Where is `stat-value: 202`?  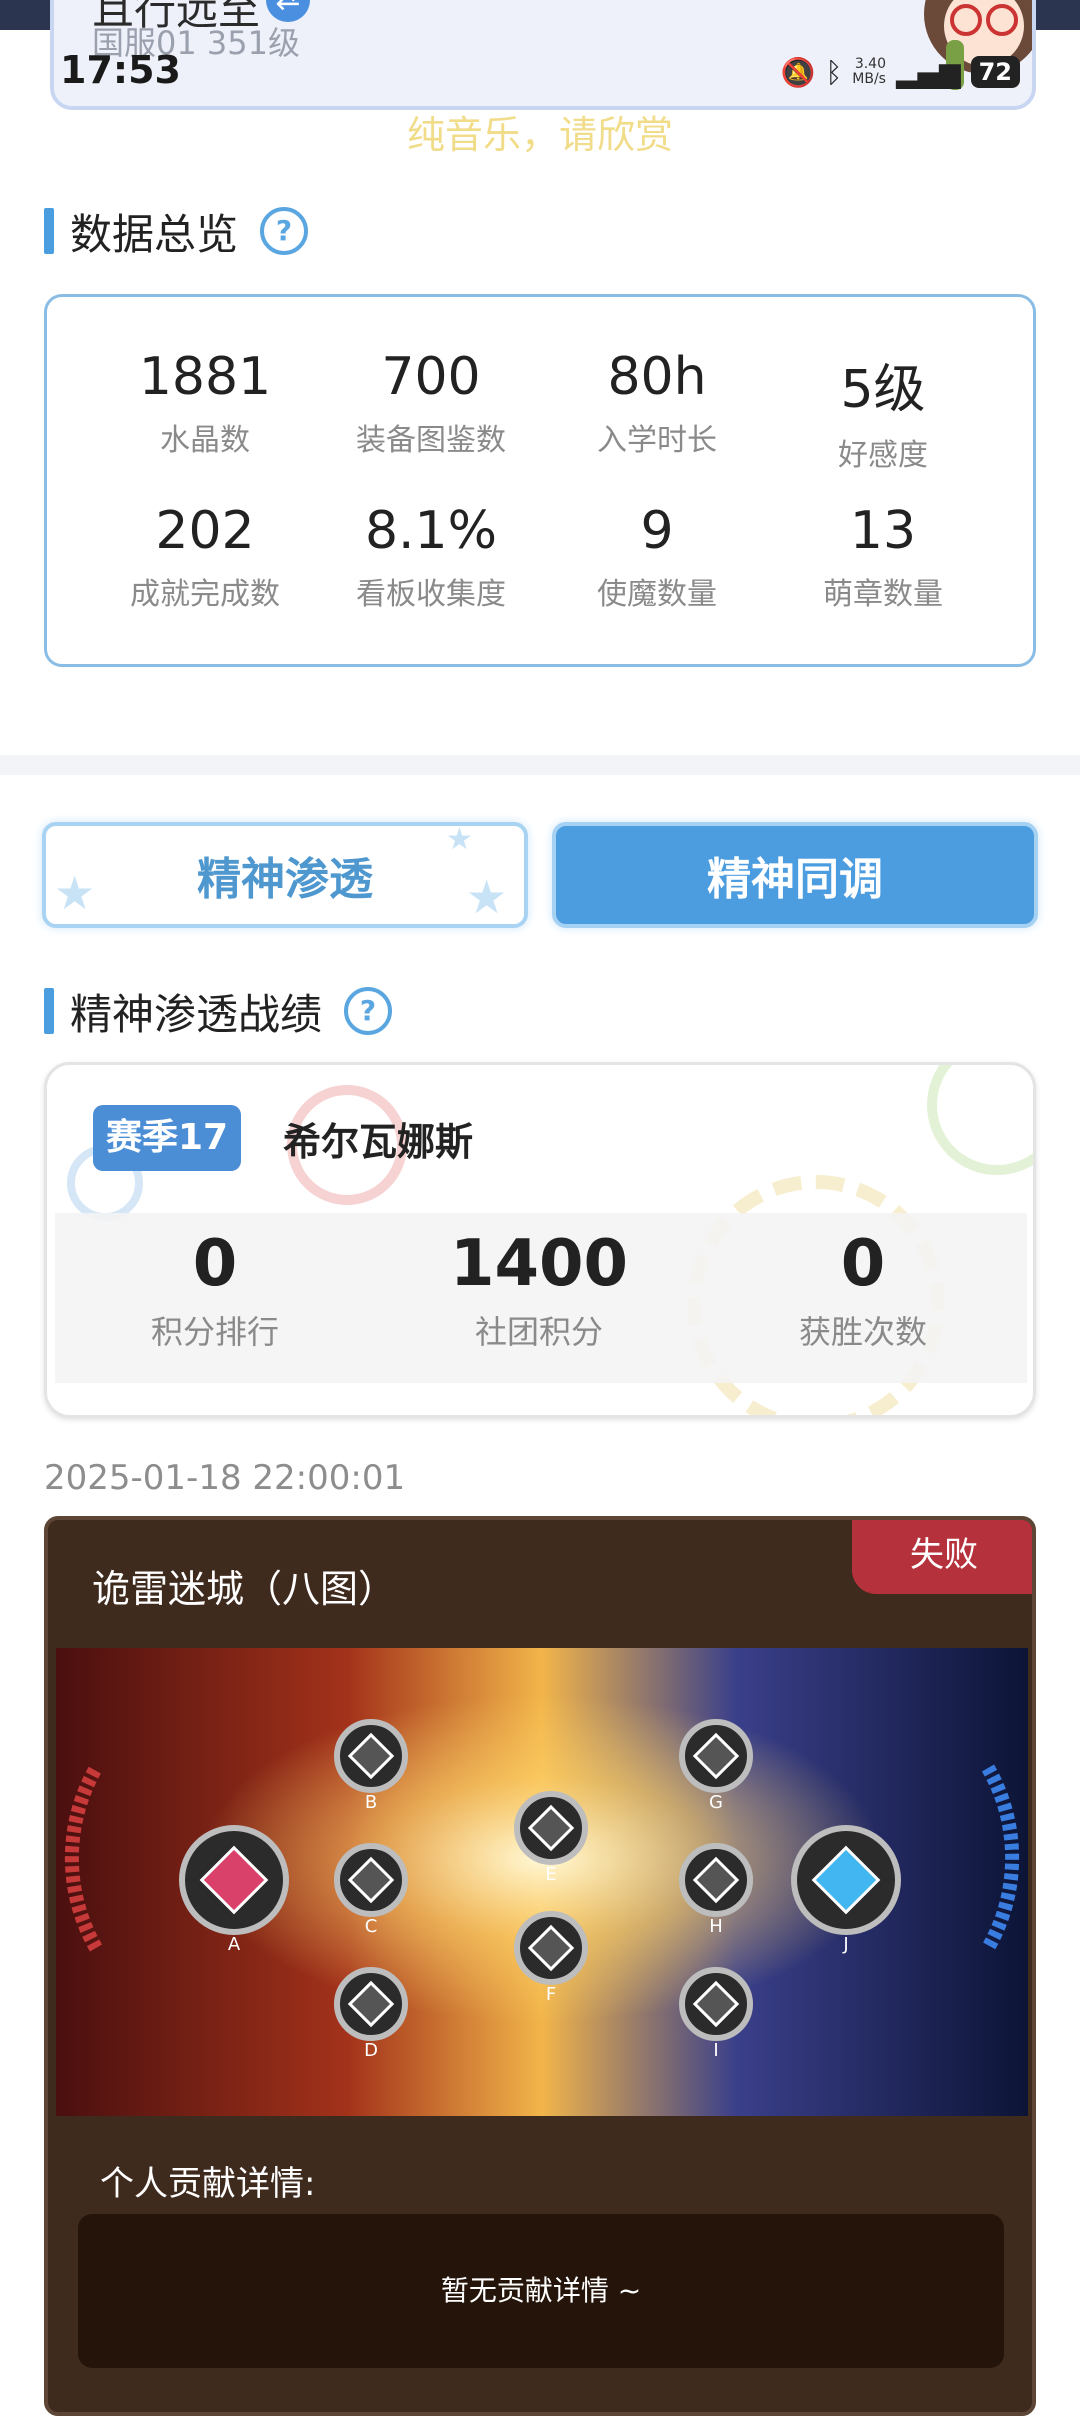
stat-value: 202 is located at coordinates (205, 531).